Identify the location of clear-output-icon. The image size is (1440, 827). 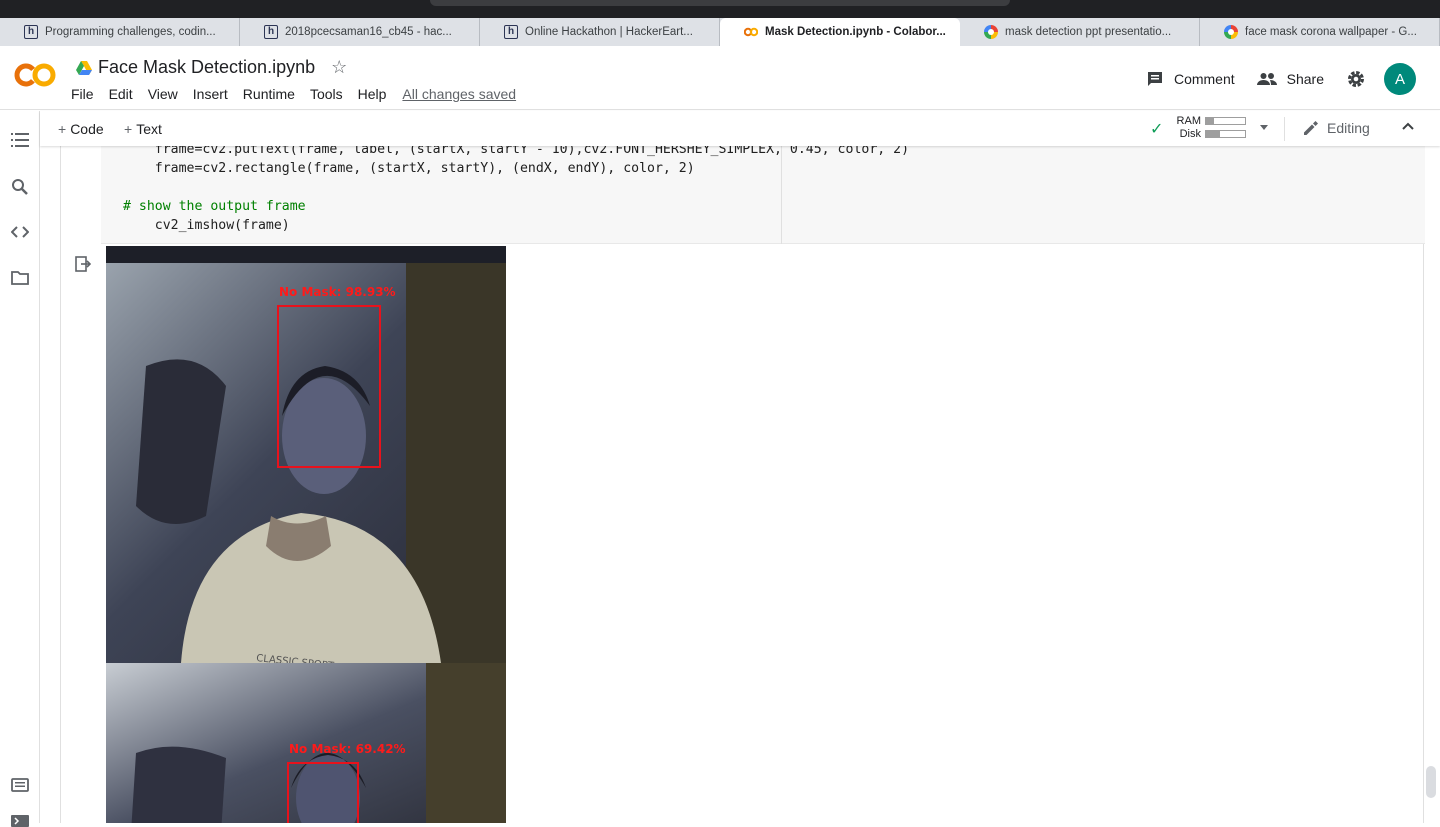
(83, 264).